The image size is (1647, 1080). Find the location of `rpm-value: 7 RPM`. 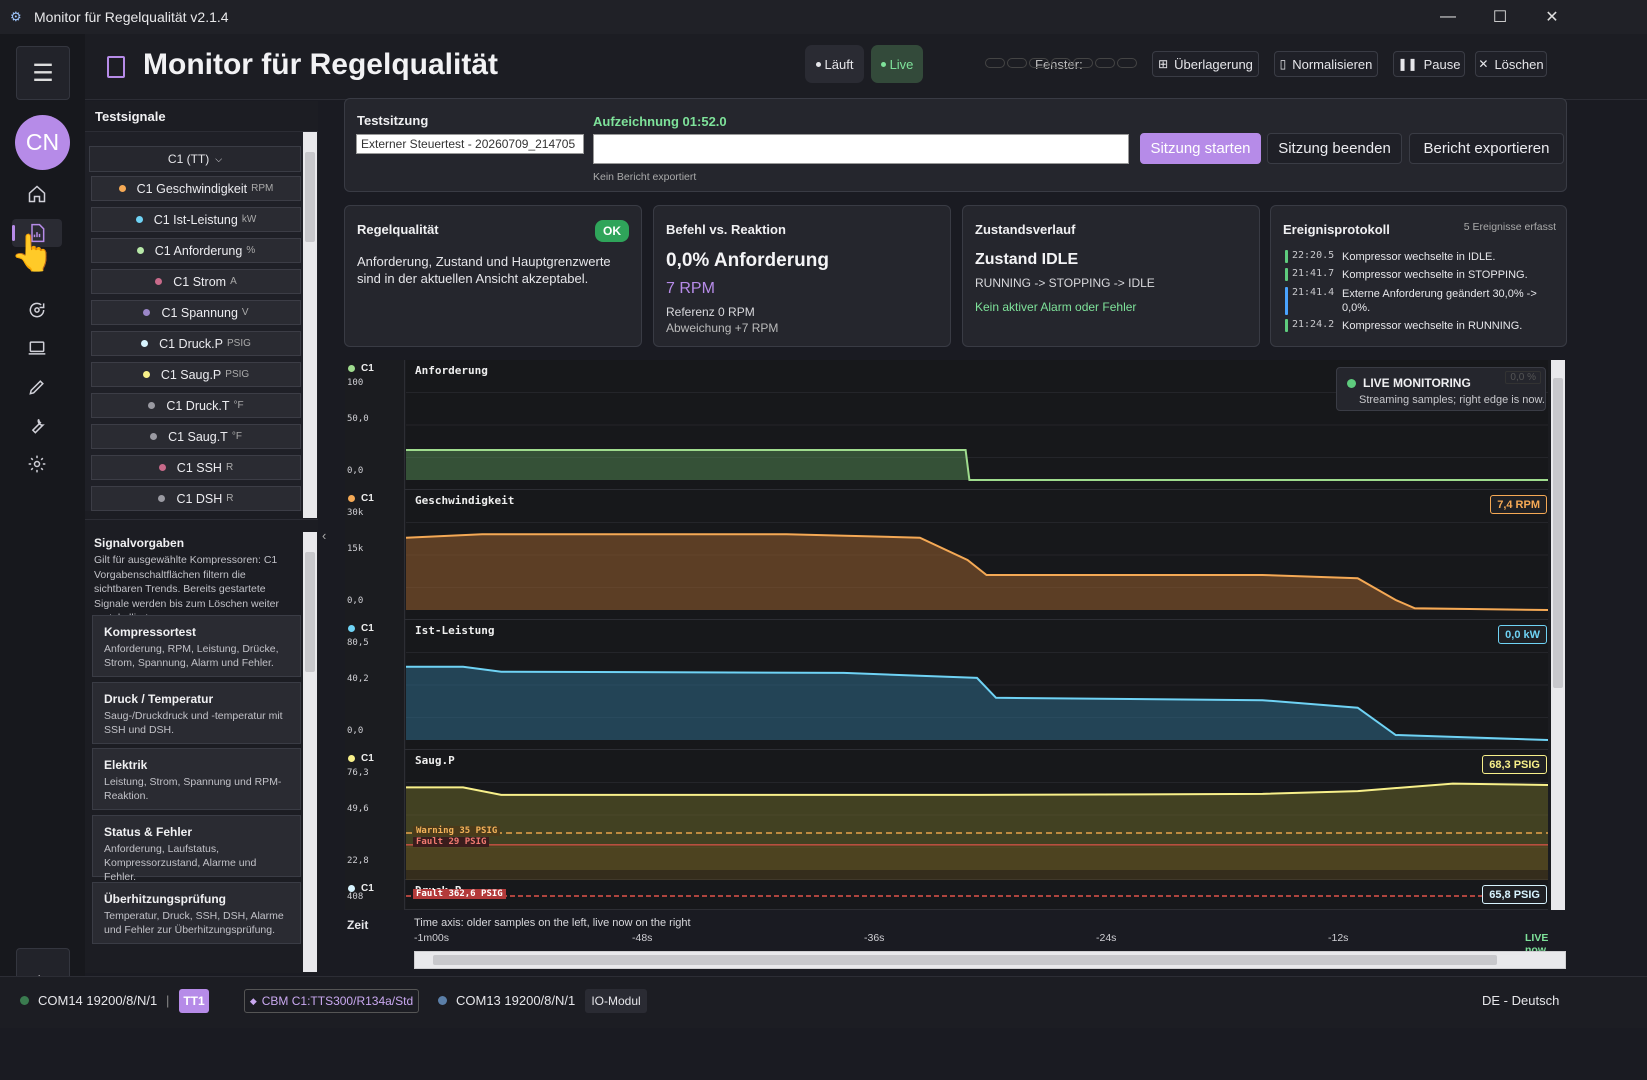

rpm-value: 7 RPM is located at coordinates (690, 288).